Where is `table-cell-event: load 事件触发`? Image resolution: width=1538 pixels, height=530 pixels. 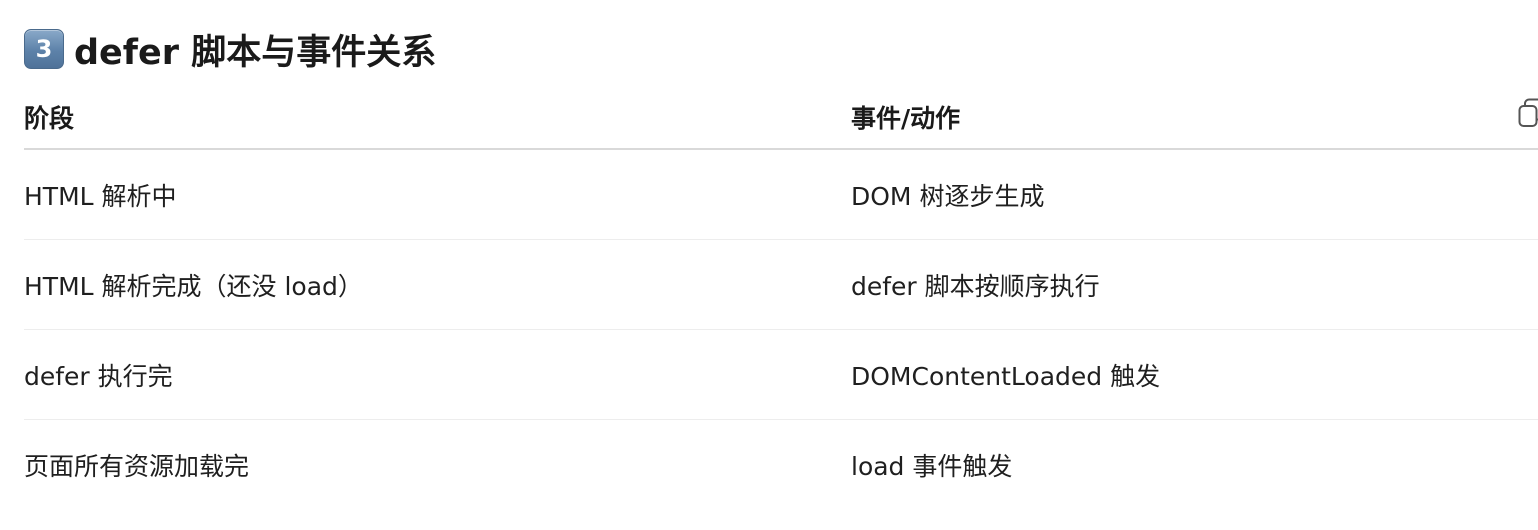 table-cell-event: load 事件触发 is located at coordinates (932, 466).